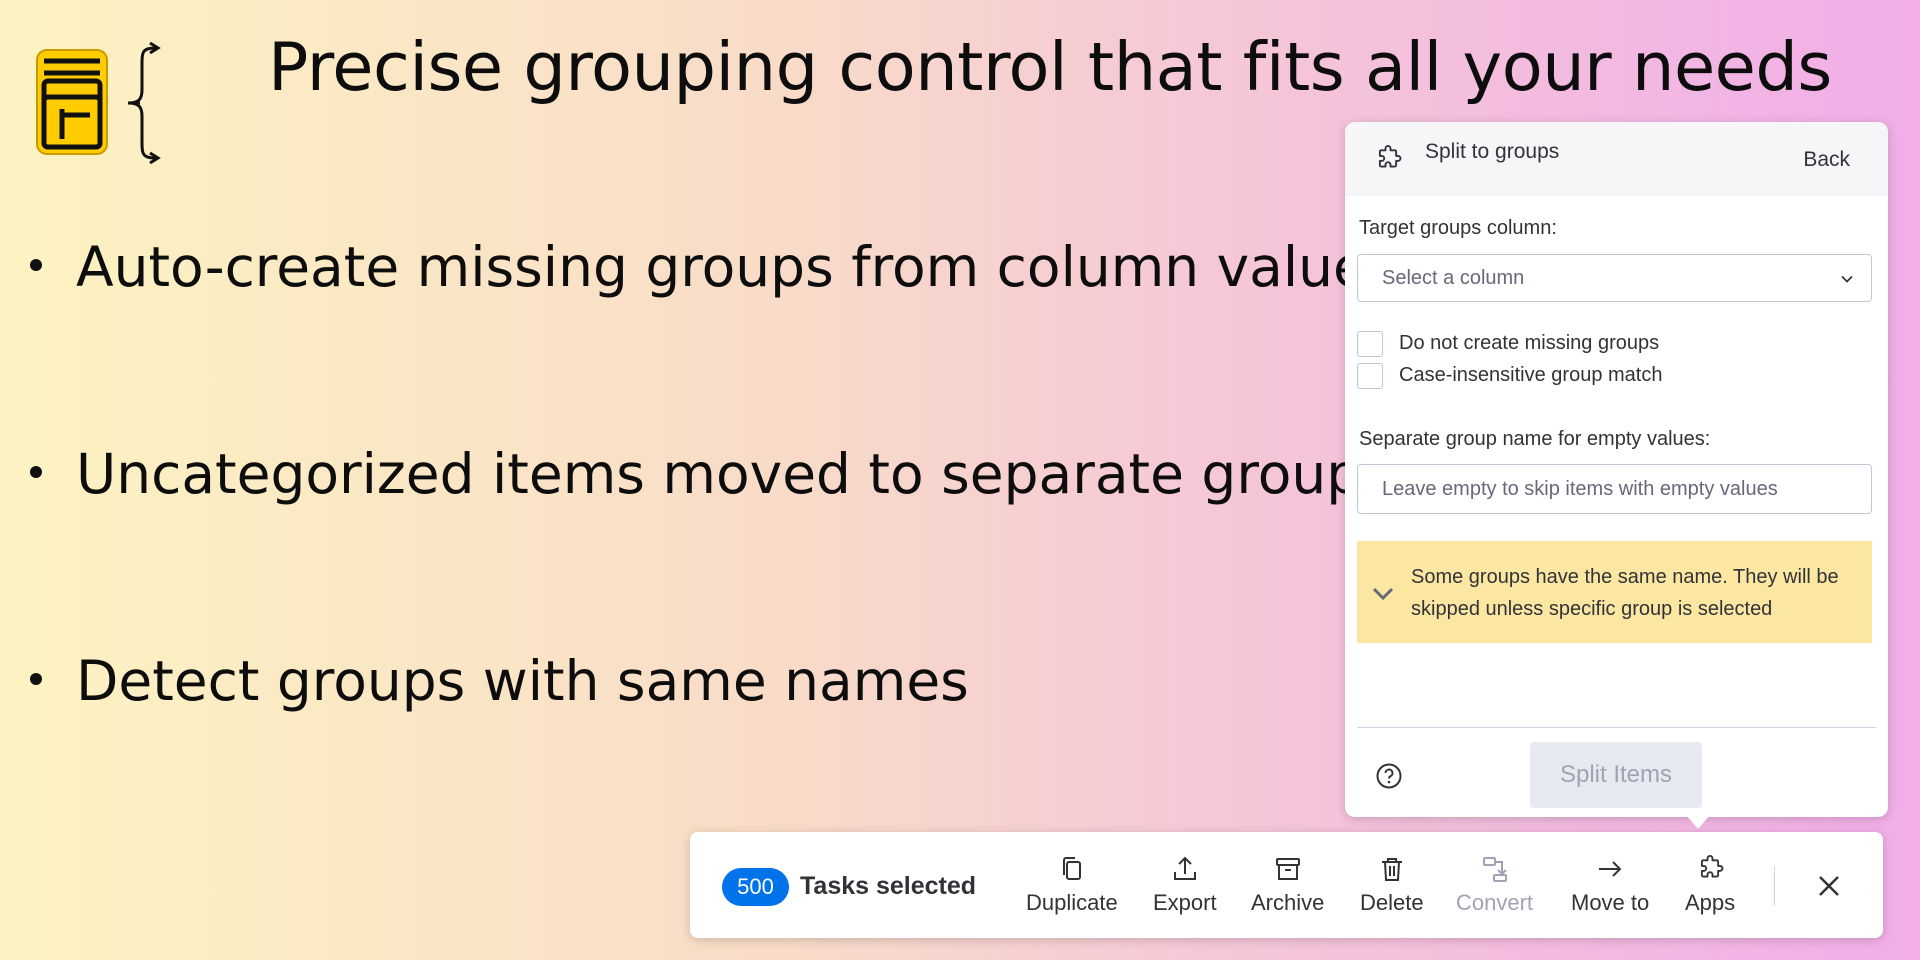 The image size is (1920, 960). I want to click on empty-values-input, so click(1614, 489).